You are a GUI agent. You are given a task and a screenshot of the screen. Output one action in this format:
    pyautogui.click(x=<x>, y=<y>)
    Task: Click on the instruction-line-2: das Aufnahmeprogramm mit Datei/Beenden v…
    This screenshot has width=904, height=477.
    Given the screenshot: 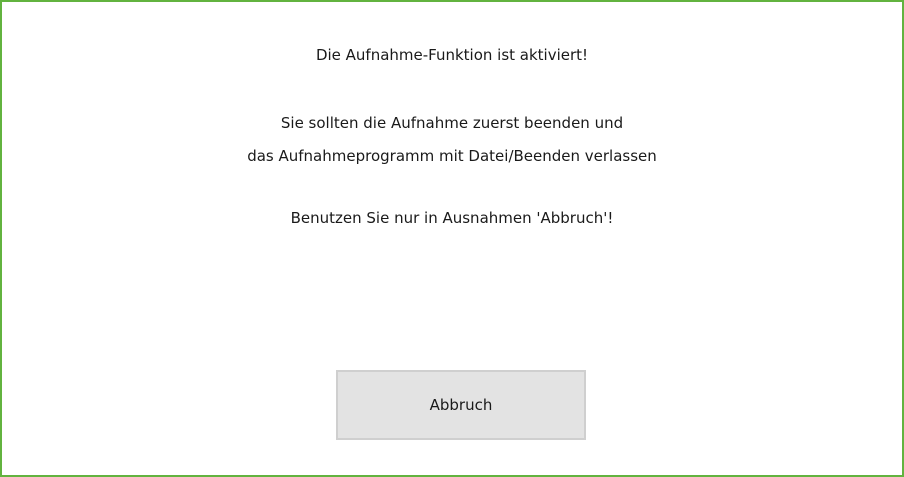 What is the action you would take?
    pyautogui.click(x=452, y=156)
    